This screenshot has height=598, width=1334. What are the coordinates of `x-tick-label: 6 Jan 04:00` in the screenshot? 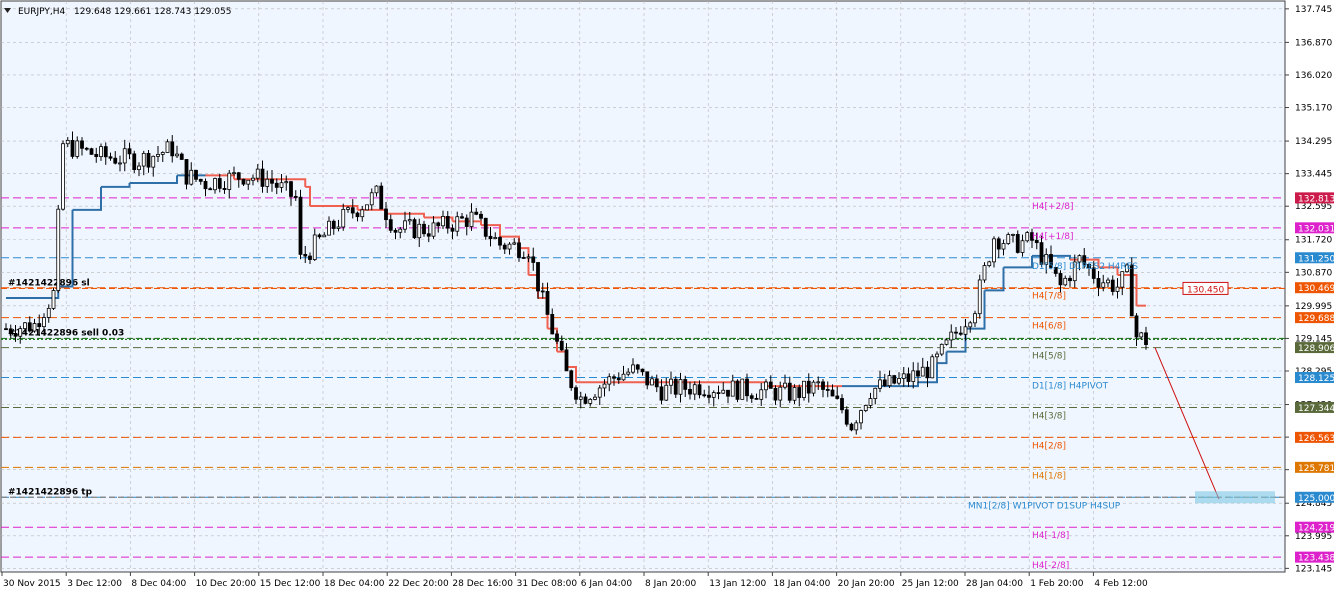 It's located at (607, 584).